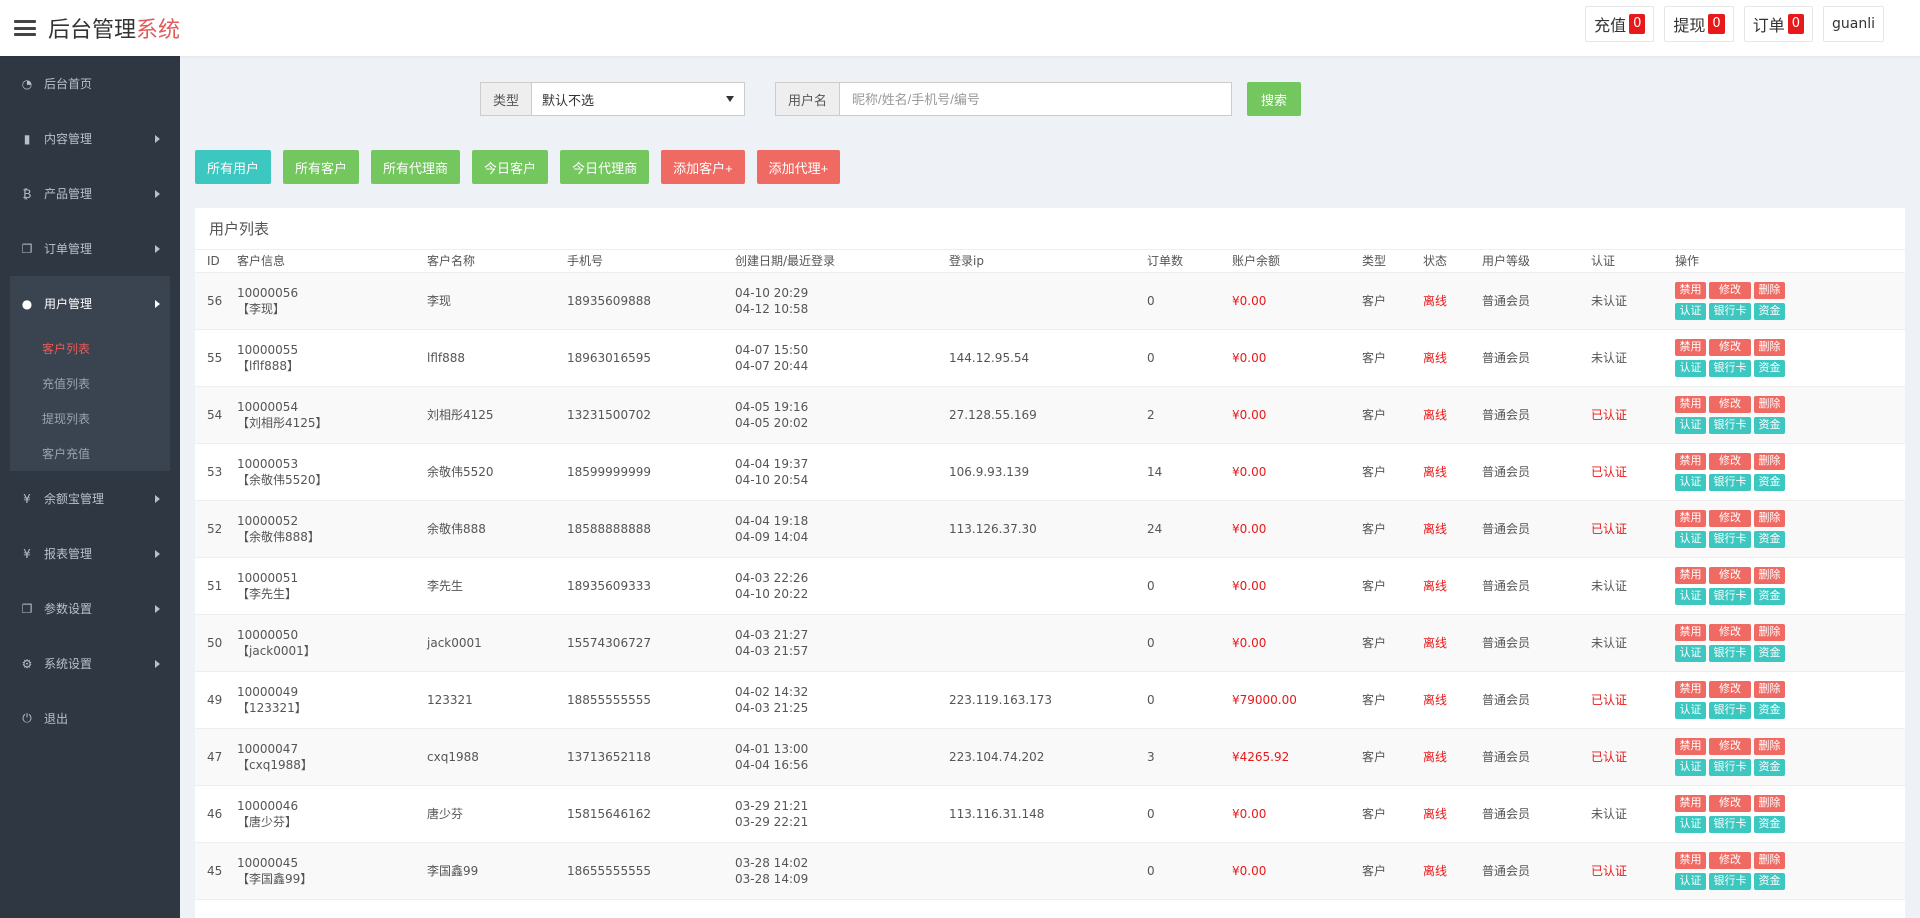  Describe the element at coordinates (510, 167) in the screenshot. I see `today-customers-button: 今日客户` at that location.